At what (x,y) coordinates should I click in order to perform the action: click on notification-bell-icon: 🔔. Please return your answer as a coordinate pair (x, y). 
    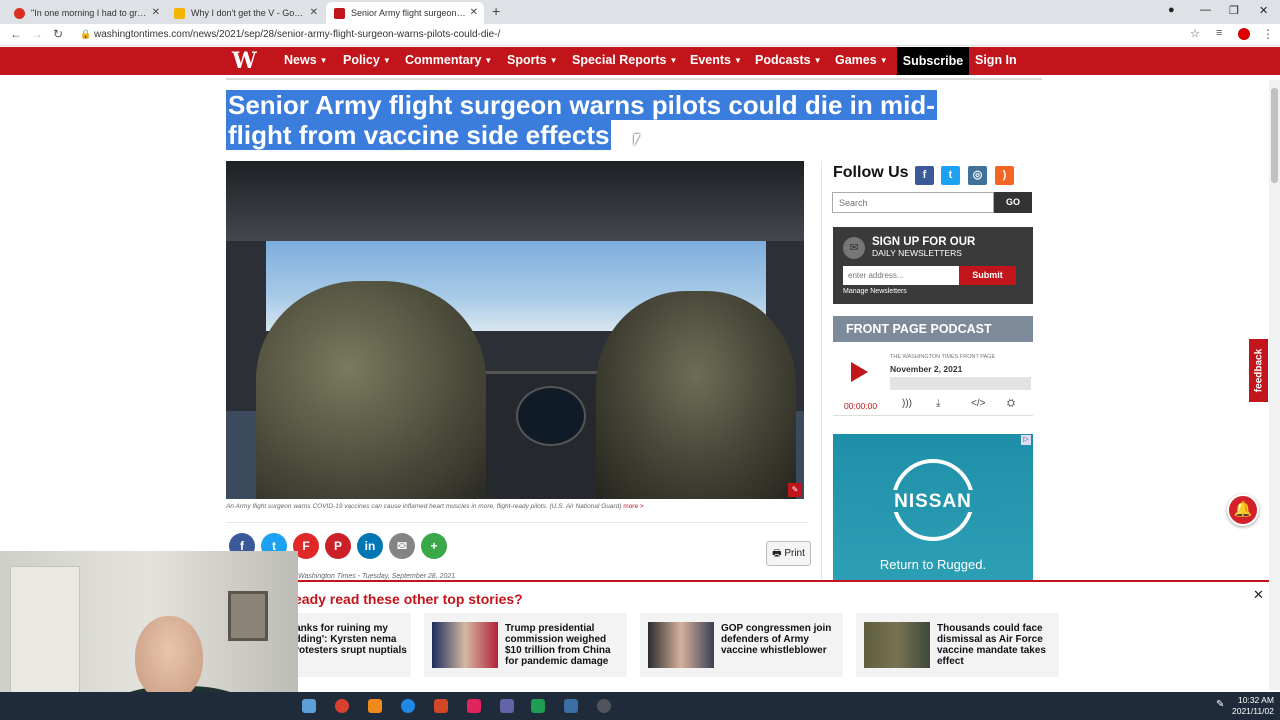
    Looking at the image, I should click on (1243, 510).